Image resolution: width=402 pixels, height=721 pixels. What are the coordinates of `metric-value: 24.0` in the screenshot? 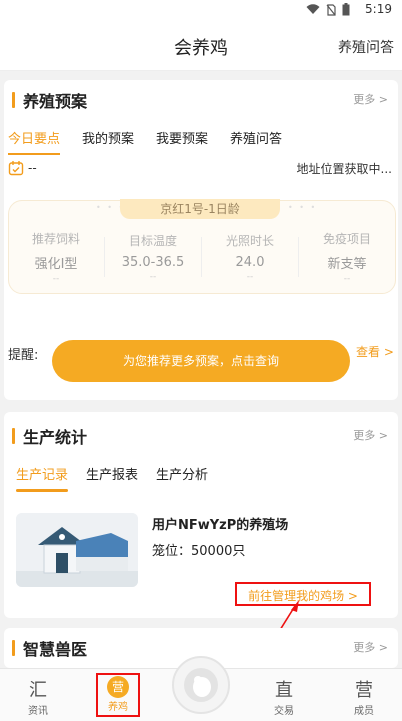 It's located at (250, 262).